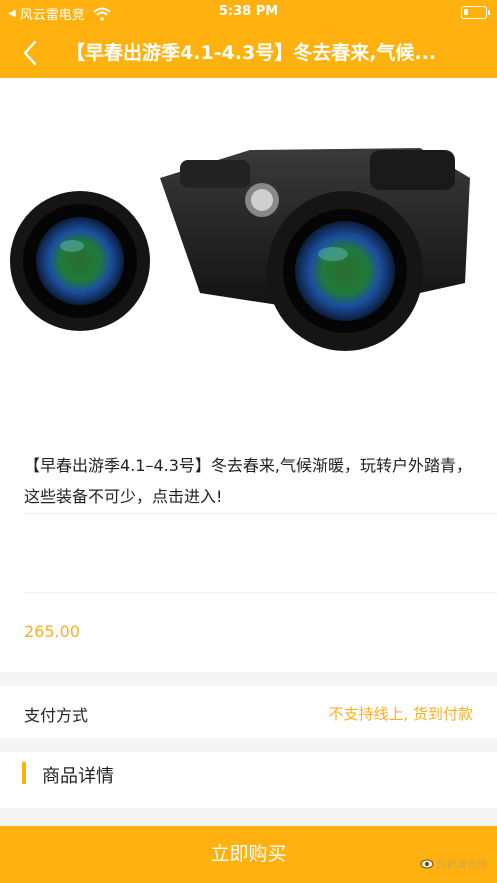 The width and height of the screenshot is (497, 883). I want to click on details-title: 商品详情, so click(78, 776).